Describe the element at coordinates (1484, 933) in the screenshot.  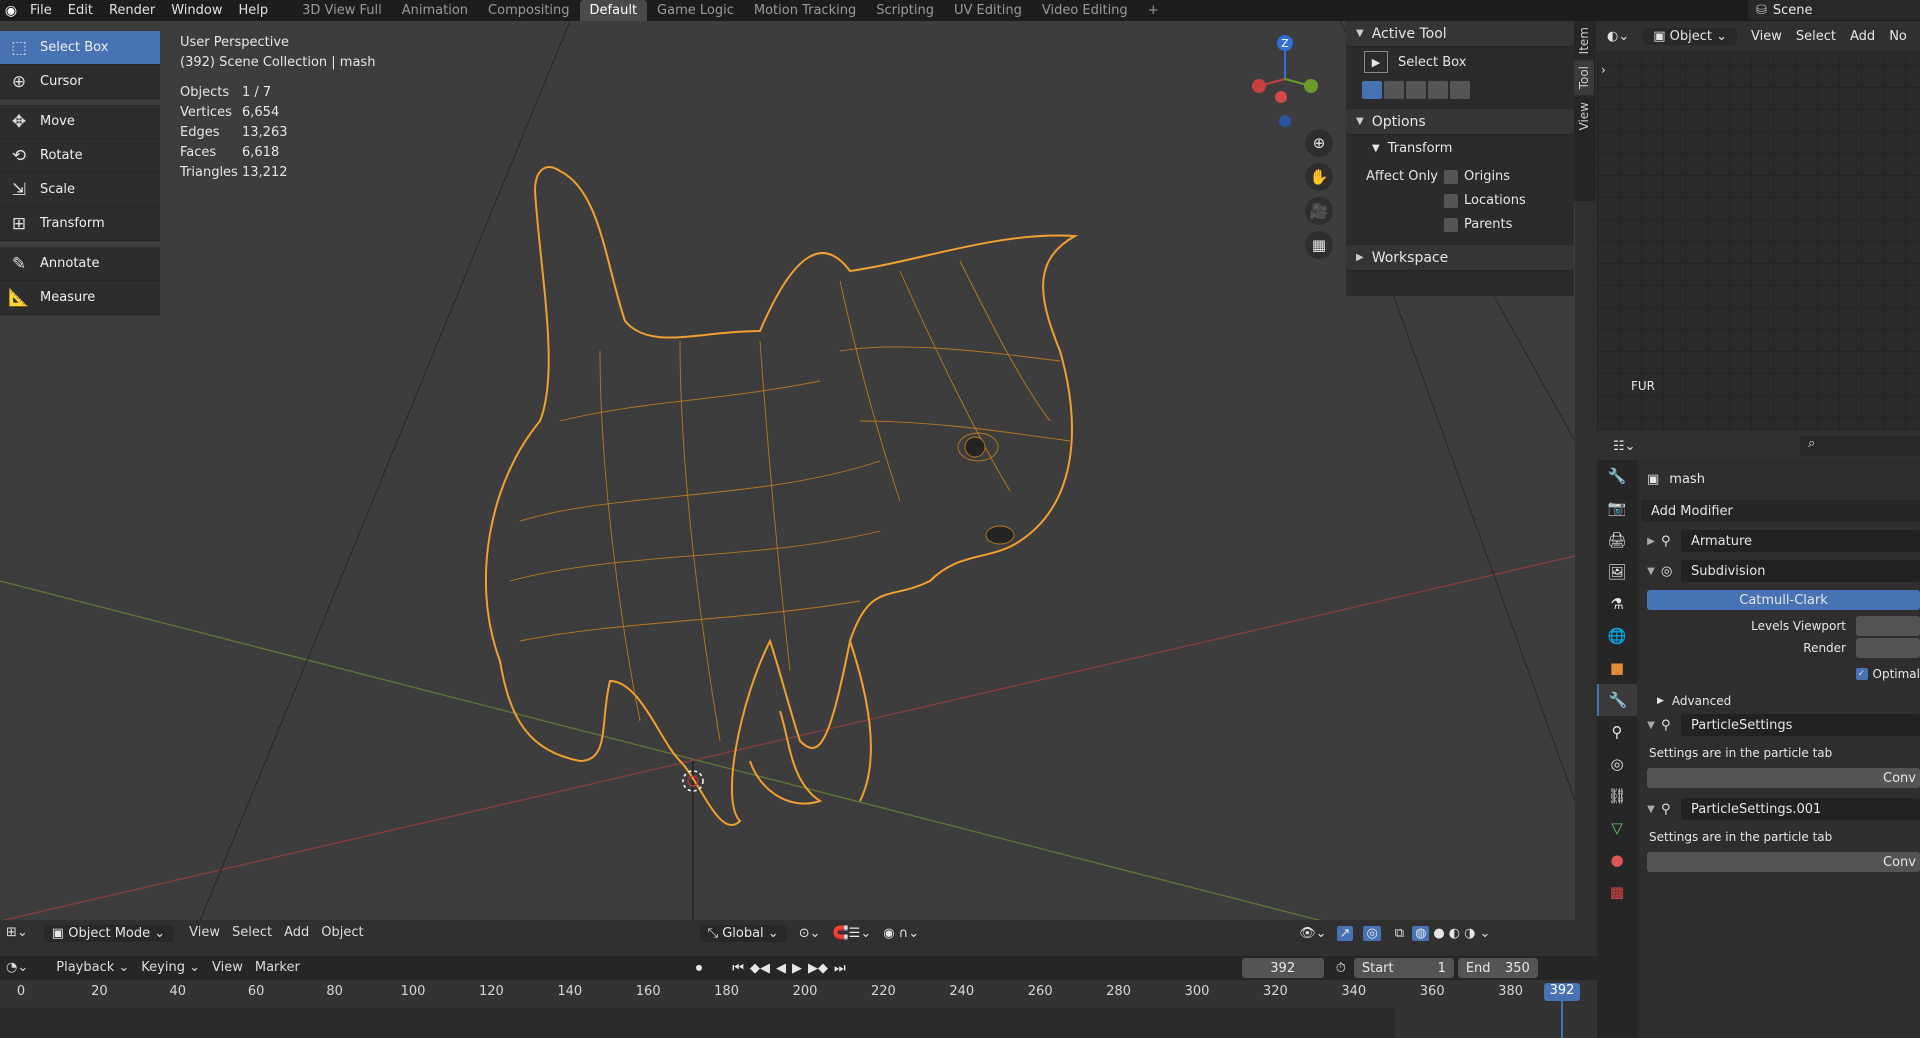
I see `shading-options-icon: ⌄` at that location.